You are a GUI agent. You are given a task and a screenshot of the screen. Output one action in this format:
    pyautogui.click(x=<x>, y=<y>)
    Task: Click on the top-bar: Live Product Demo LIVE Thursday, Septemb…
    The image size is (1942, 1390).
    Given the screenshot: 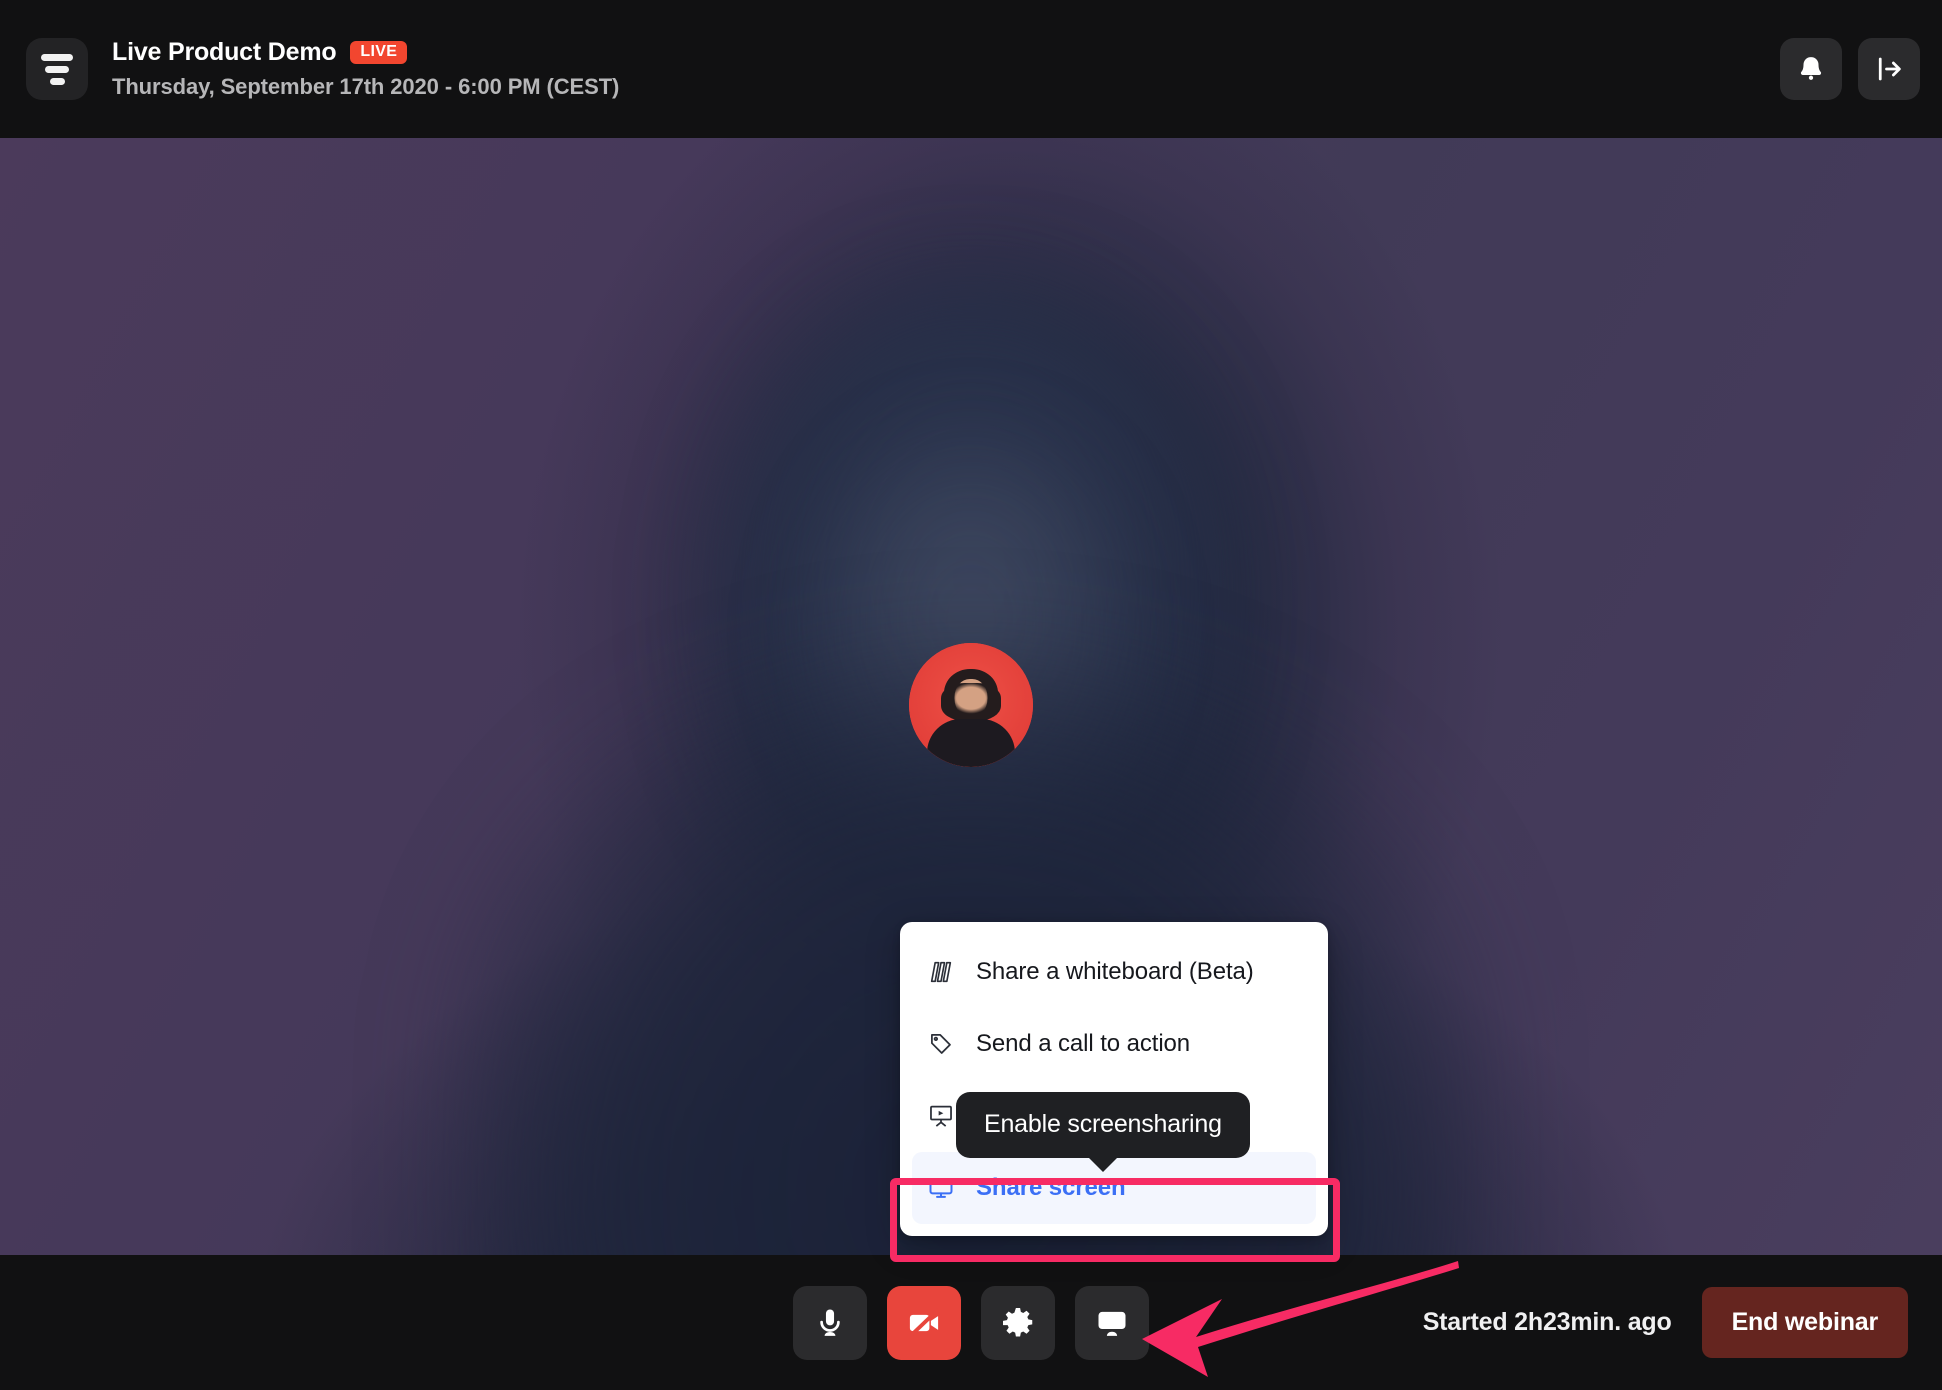 What is the action you would take?
    pyautogui.click(x=971, y=69)
    